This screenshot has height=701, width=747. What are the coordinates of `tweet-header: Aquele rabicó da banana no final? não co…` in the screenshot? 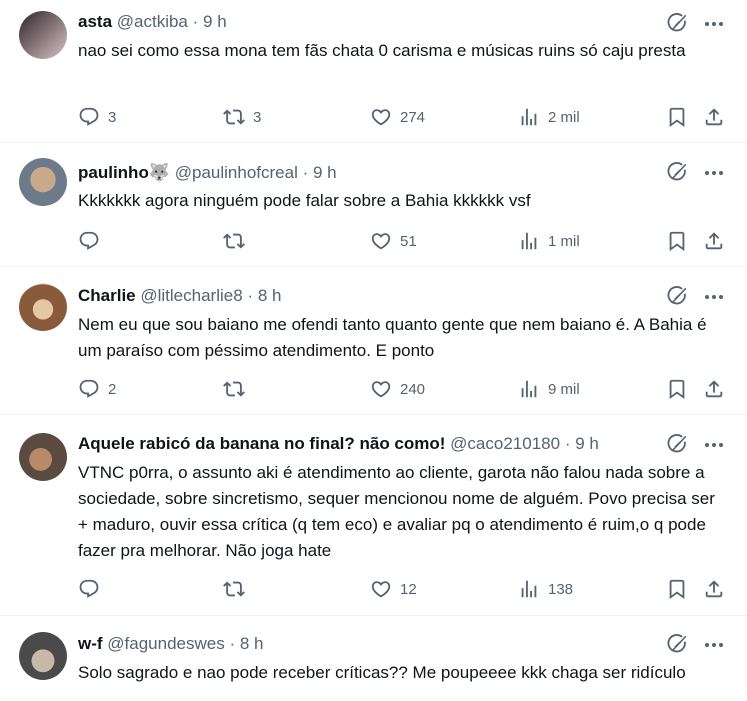 It's located at (367, 444).